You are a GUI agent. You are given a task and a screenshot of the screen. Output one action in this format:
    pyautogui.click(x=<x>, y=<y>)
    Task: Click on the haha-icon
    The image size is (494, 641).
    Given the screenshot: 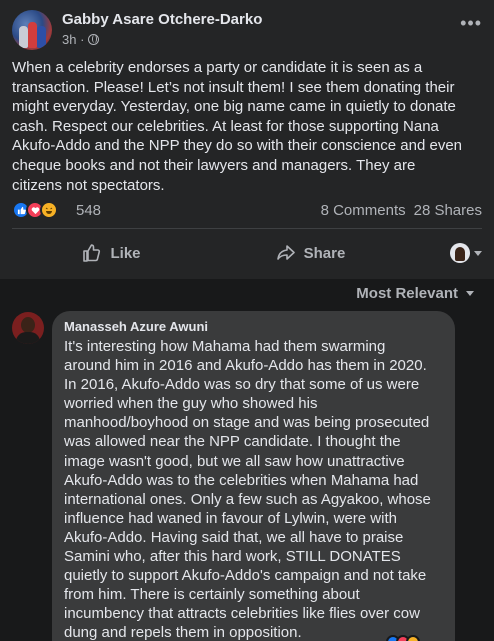 What is the action you would take?
    pyautogui.click(x=49, y=210)
    